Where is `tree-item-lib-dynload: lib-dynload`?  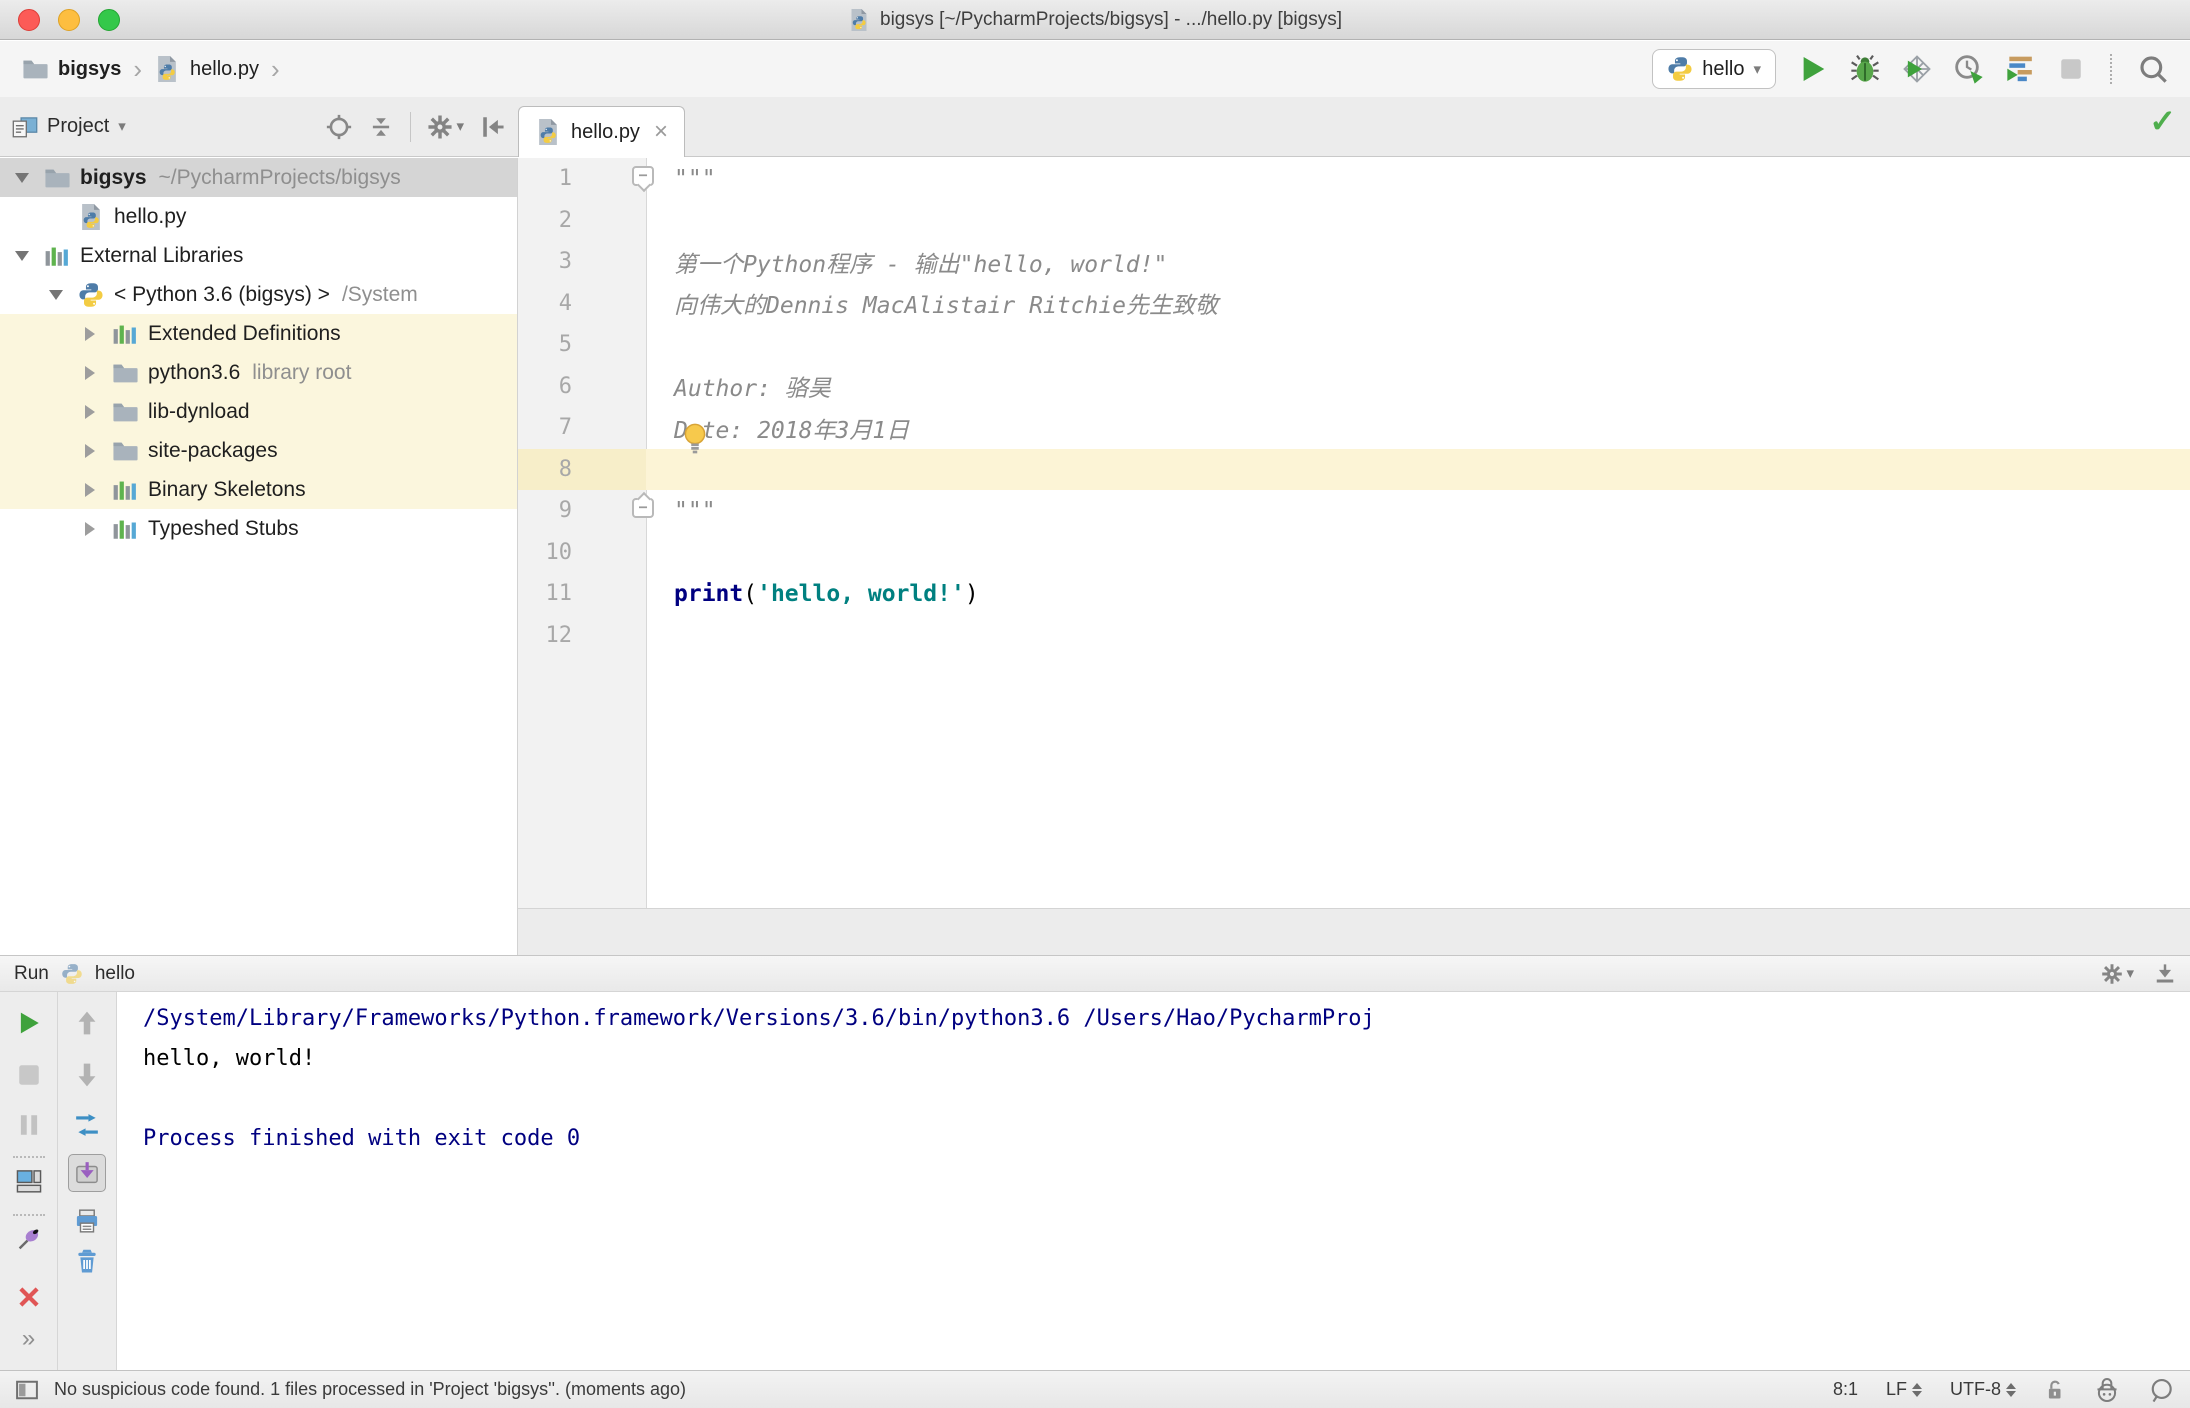 tree-item-lib-dynload: lib-dynload is located at coordinates (258, 411).